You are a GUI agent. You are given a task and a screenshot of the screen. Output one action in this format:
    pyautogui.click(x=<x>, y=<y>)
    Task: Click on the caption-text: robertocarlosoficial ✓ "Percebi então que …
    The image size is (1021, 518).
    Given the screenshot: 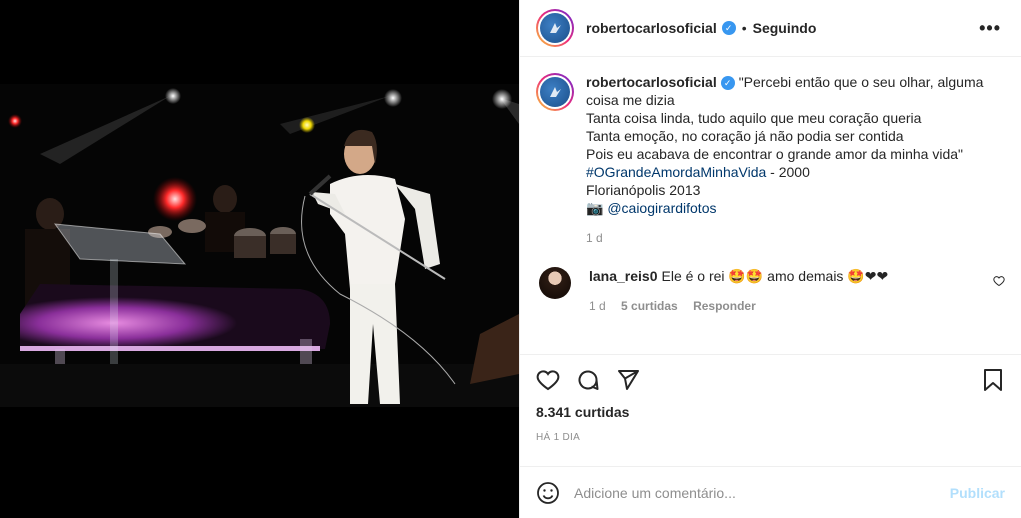 What is the action you would take?
    pyautogui.click(x=784, y=145)
    